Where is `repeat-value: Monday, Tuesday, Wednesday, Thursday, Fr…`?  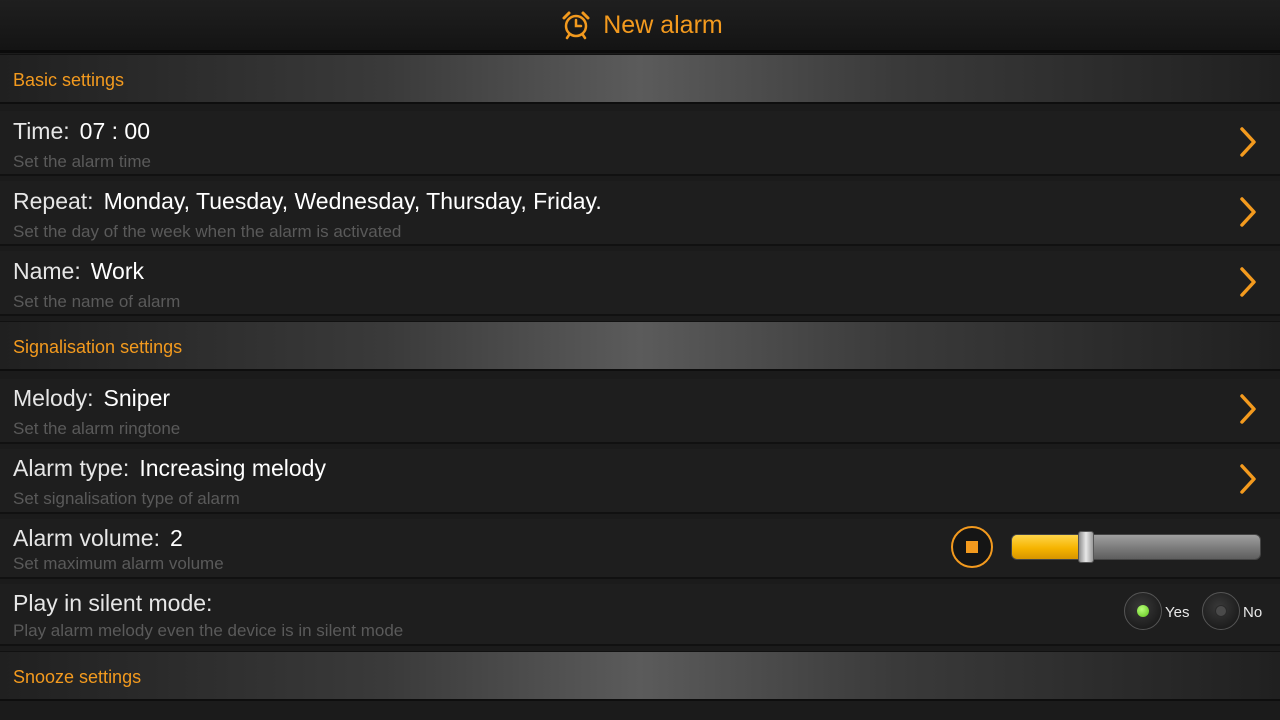
repeat-value: Monday, Tuesday, Wednesday, Thursday, Fr… is located at coordinates (352, 201).